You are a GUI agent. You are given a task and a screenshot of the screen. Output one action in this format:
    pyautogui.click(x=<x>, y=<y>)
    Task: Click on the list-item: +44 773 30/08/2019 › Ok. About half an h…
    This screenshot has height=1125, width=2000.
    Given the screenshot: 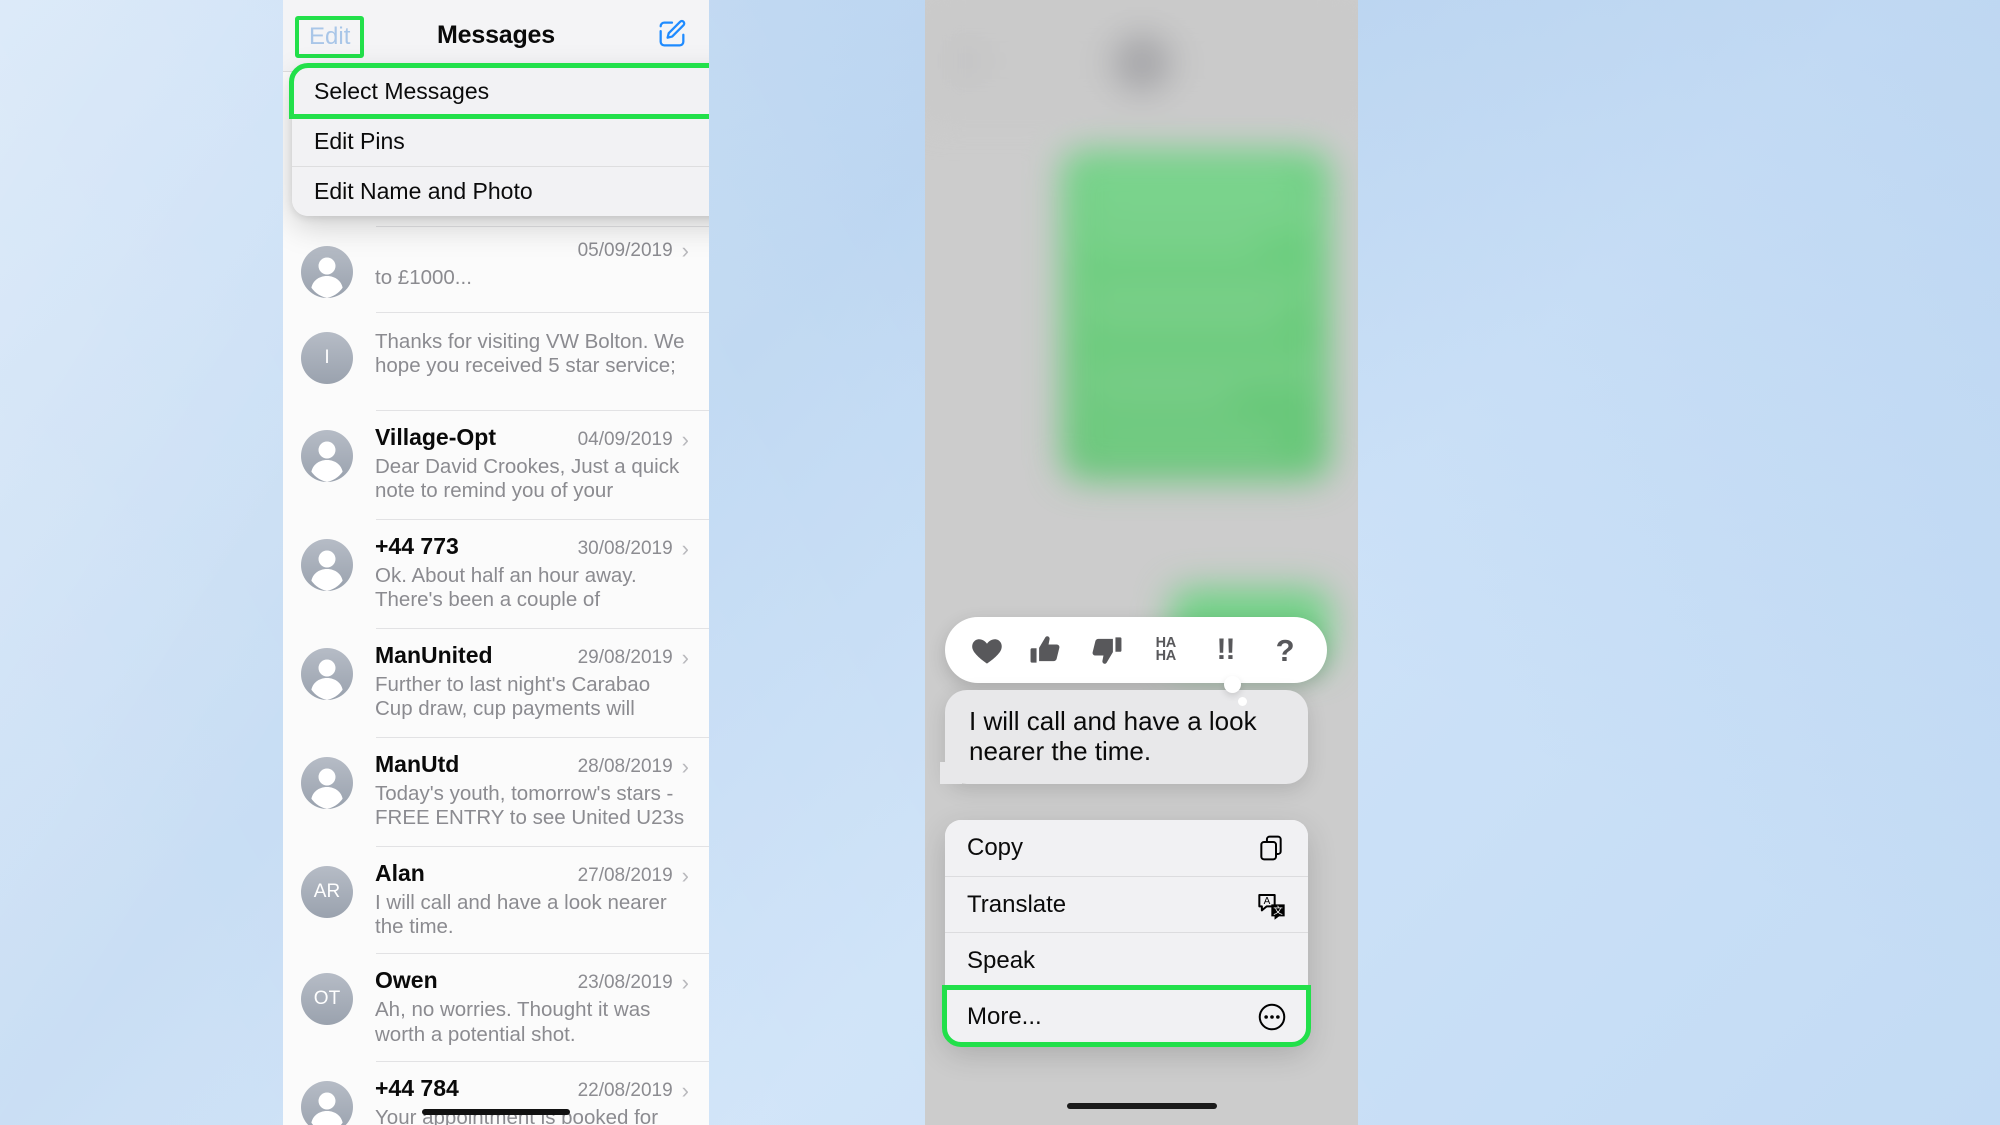 What is the action you would take?
    pyautogui.click(x=496, y=573)
    